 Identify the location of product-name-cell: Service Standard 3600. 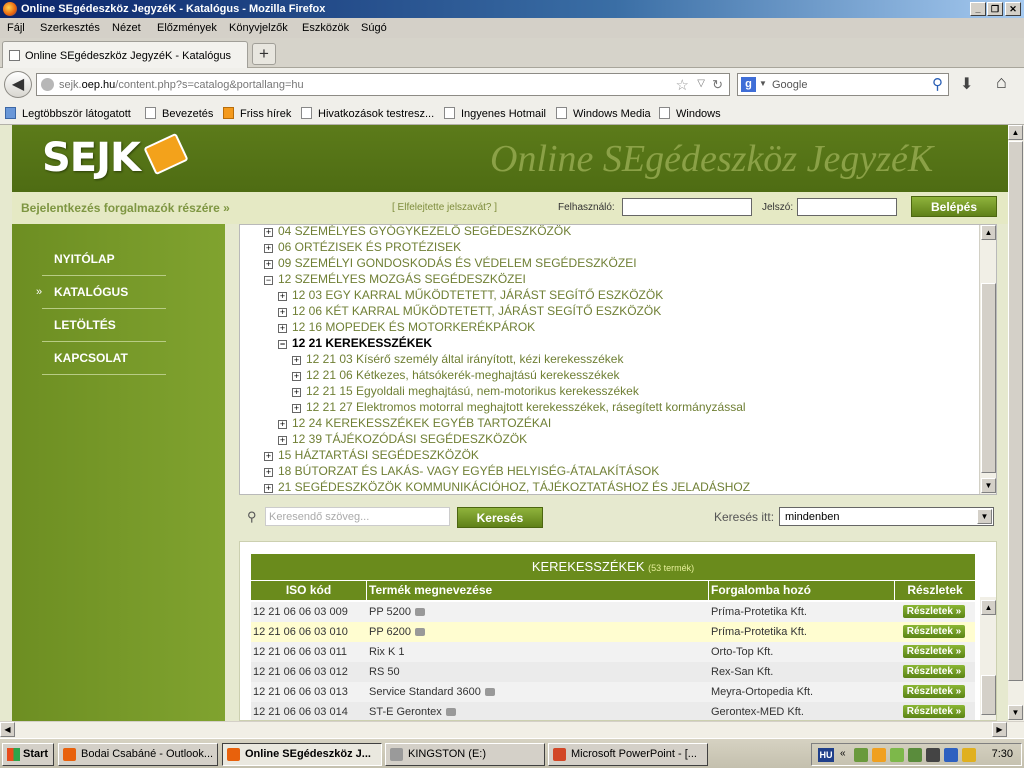
(432, 692).